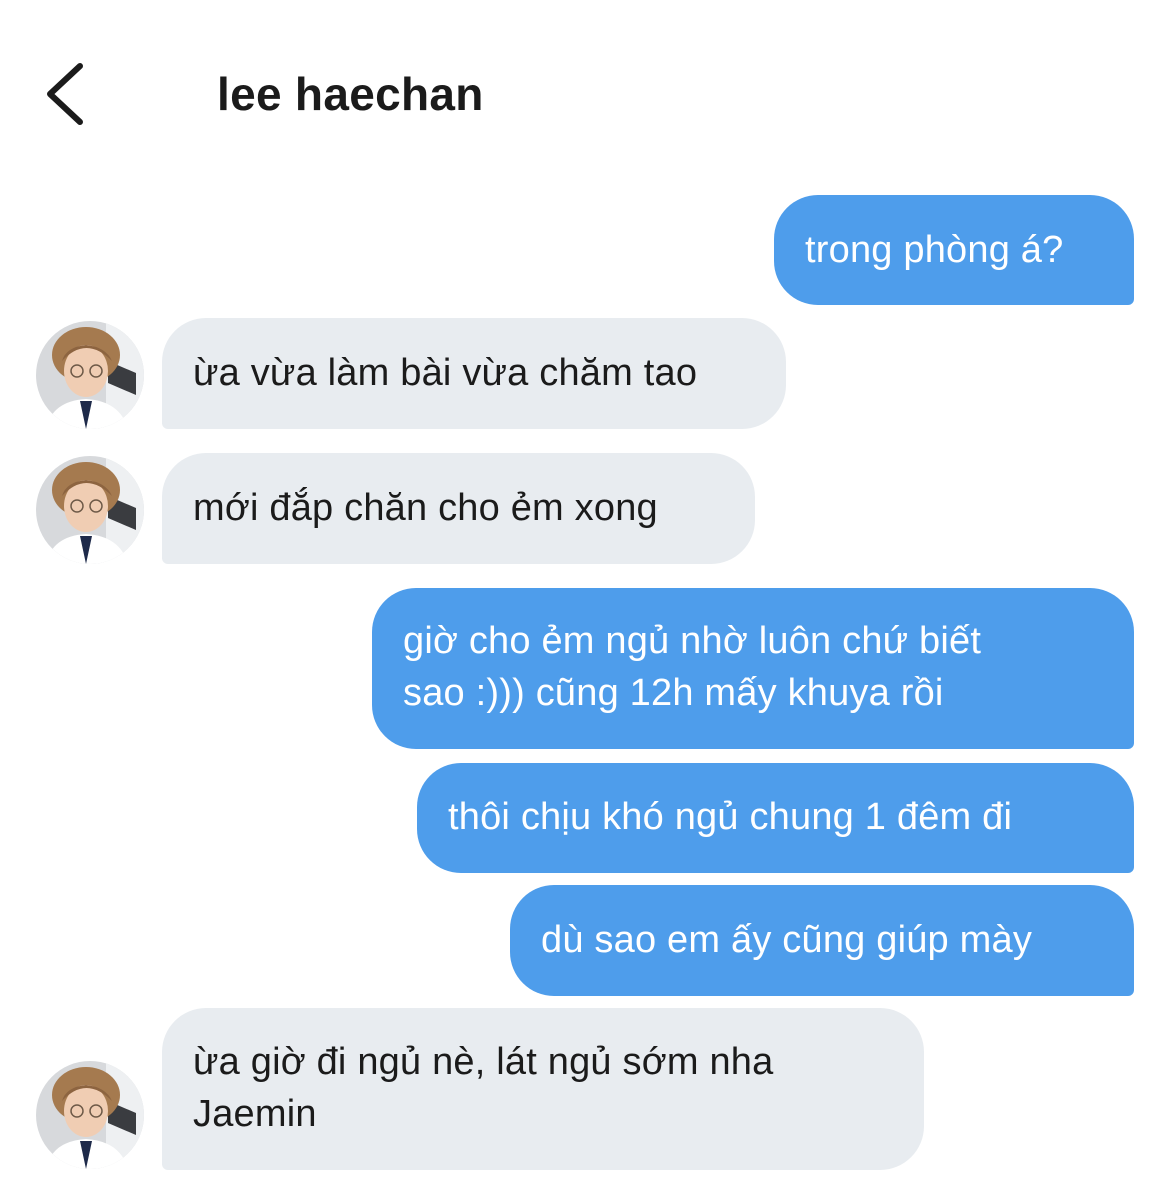 Image resolution: width=1169 pixels, height=1196 pixels. What do you see at coordinates (483, 1062) in the screenshot?
I see `message-text-line: ừa giờ đi ngủ nè, lát ngủ sớm nha` at bounding box center [483, 1062].